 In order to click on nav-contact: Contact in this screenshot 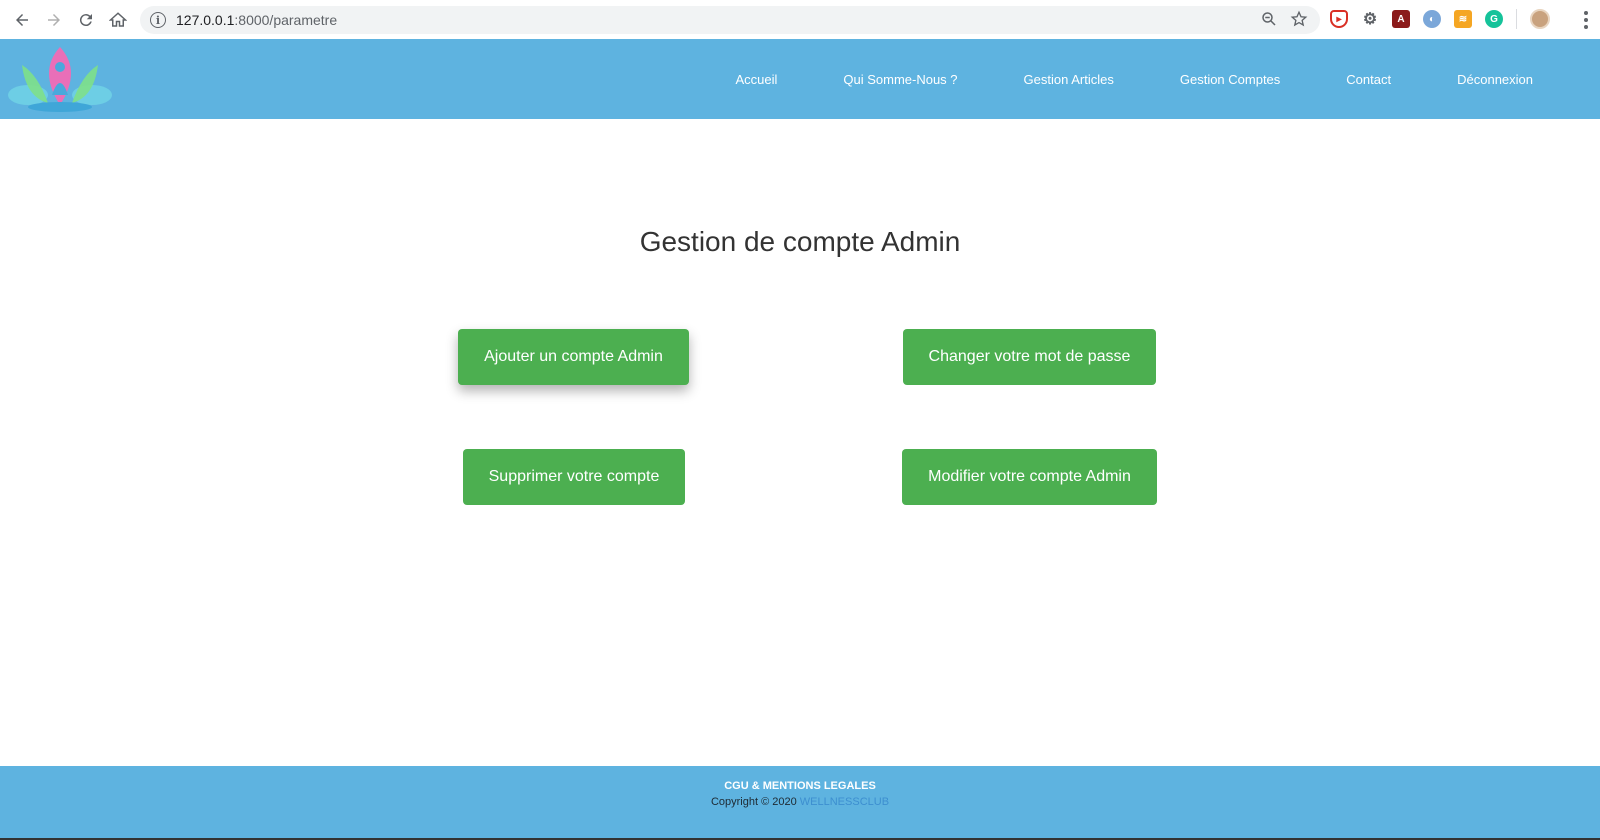, I will do `click(1368, 79)`.